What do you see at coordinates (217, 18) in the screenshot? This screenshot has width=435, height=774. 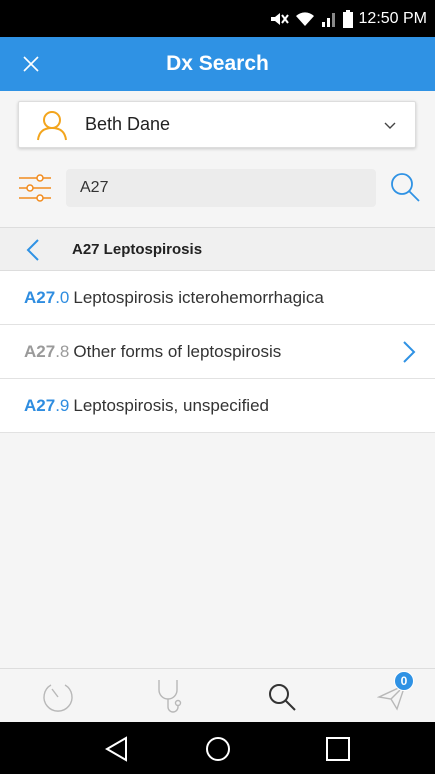 I see `status-bar: 12:50 PM` at bounding box center [217, 18].